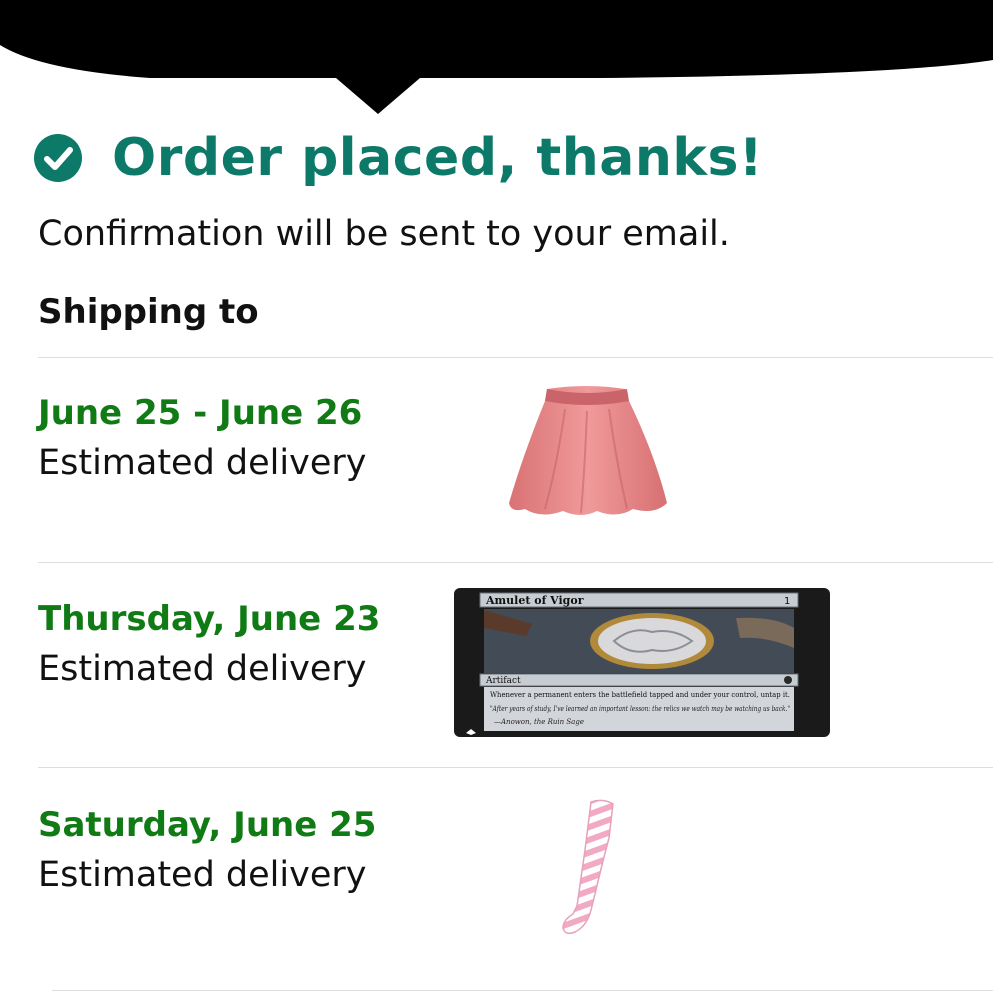 The image size is (993, 993). I want to click on card-flavor-attribution: —Anowon, the Ruin Sage, so click(539, 722).